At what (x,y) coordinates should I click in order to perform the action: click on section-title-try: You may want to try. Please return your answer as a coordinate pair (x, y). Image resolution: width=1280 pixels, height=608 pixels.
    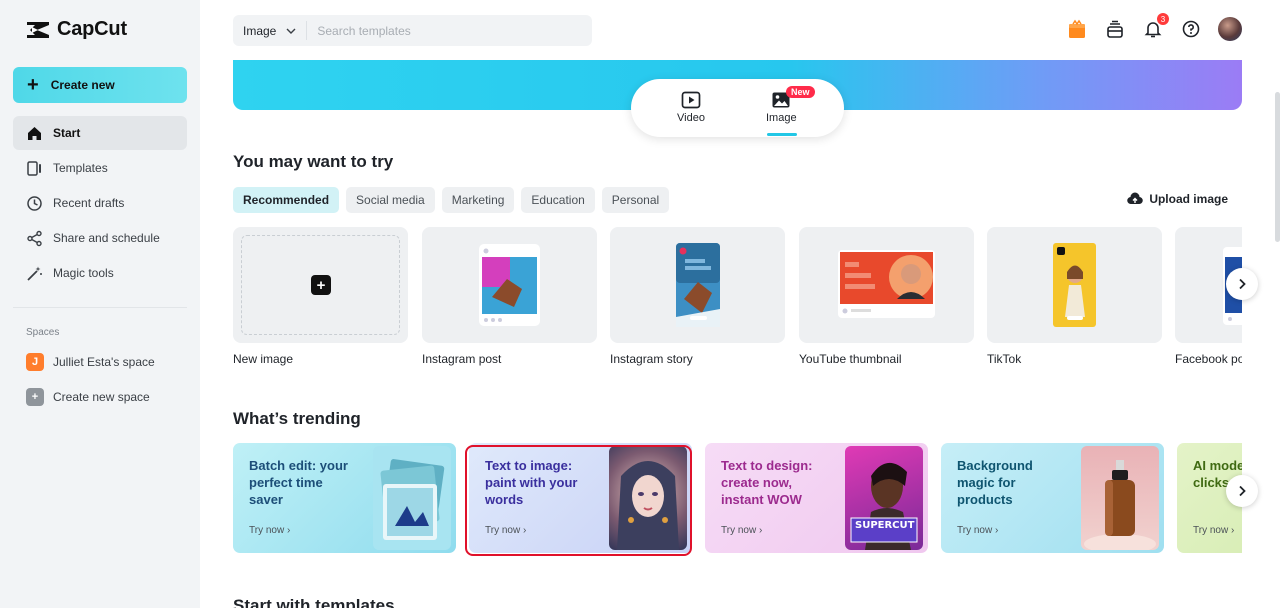
    Looking at the image, I should click on (313, 161).